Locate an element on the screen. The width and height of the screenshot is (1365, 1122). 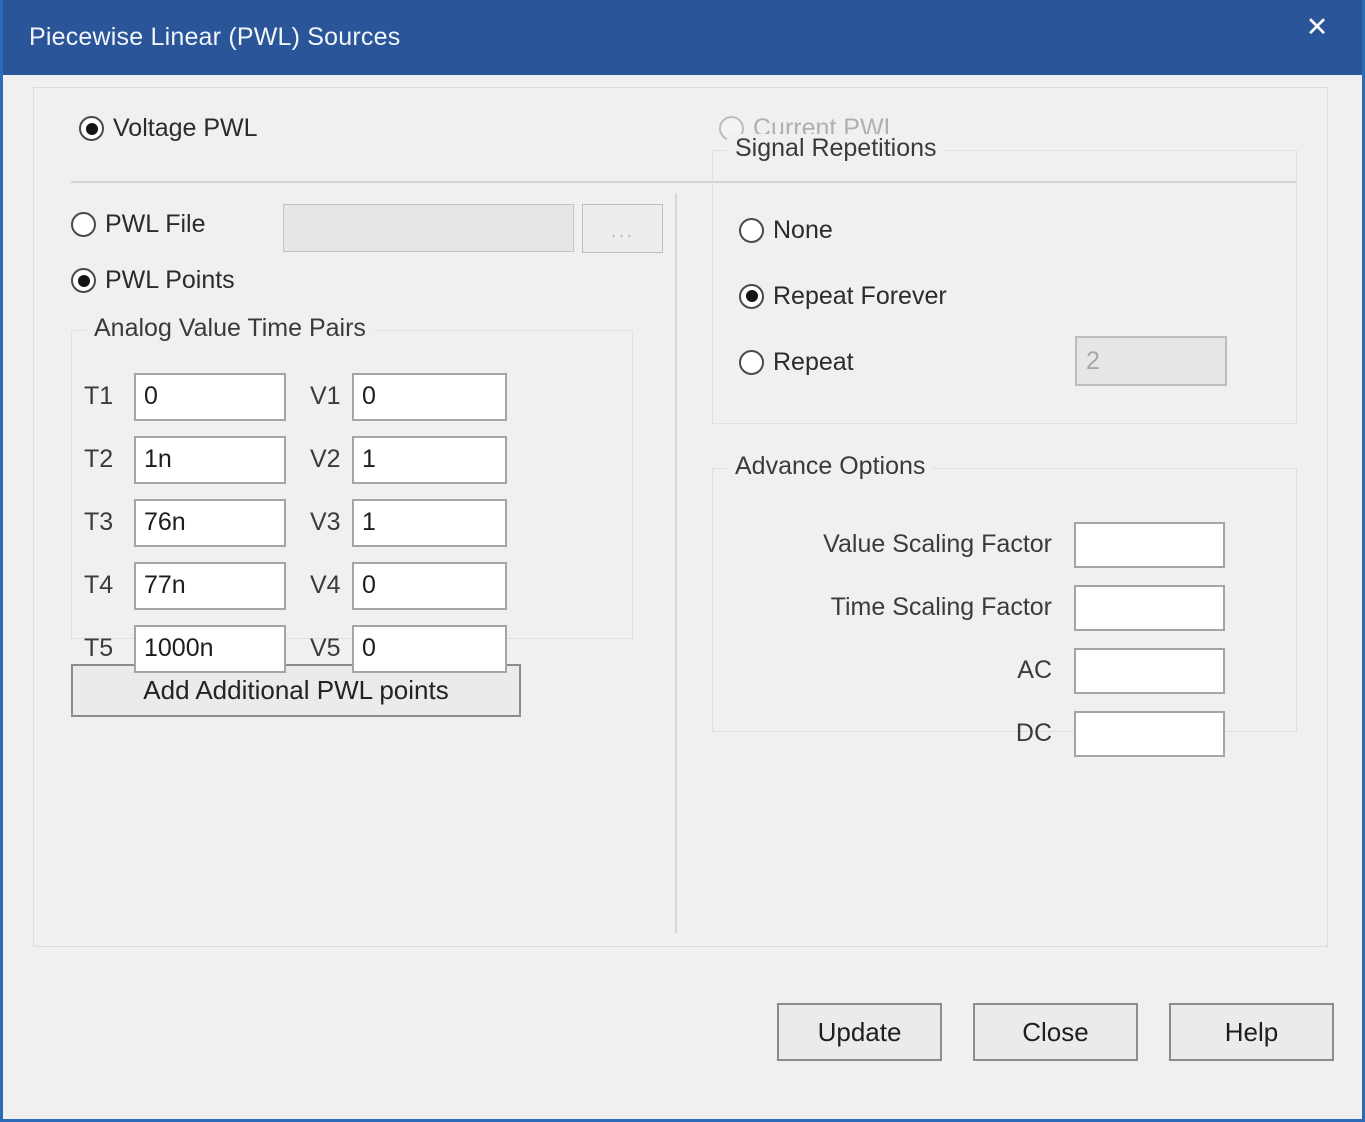
v5-label: V5 is located at coordinates (325, 648).